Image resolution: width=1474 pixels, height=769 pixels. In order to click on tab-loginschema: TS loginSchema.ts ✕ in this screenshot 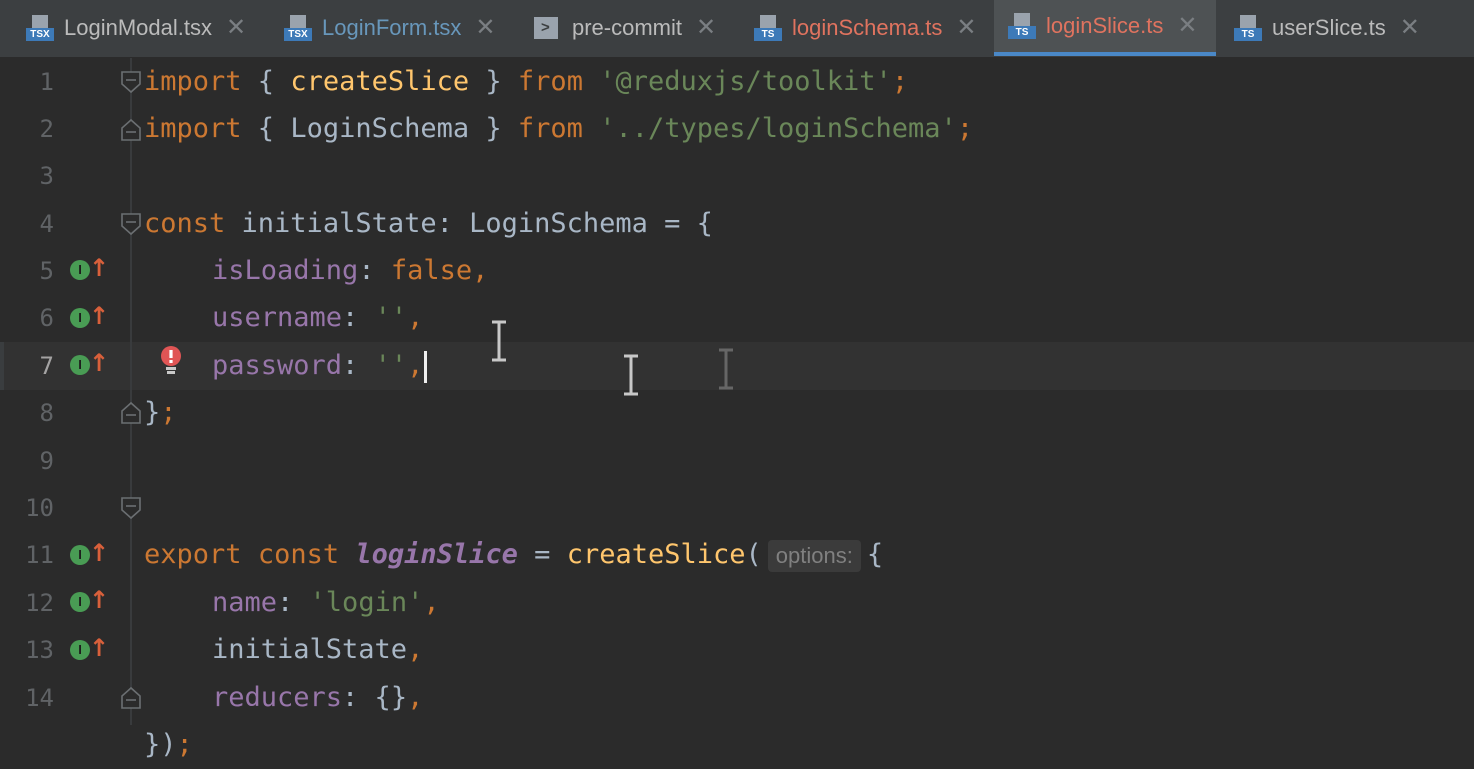, I will do `click(867, 28)`.